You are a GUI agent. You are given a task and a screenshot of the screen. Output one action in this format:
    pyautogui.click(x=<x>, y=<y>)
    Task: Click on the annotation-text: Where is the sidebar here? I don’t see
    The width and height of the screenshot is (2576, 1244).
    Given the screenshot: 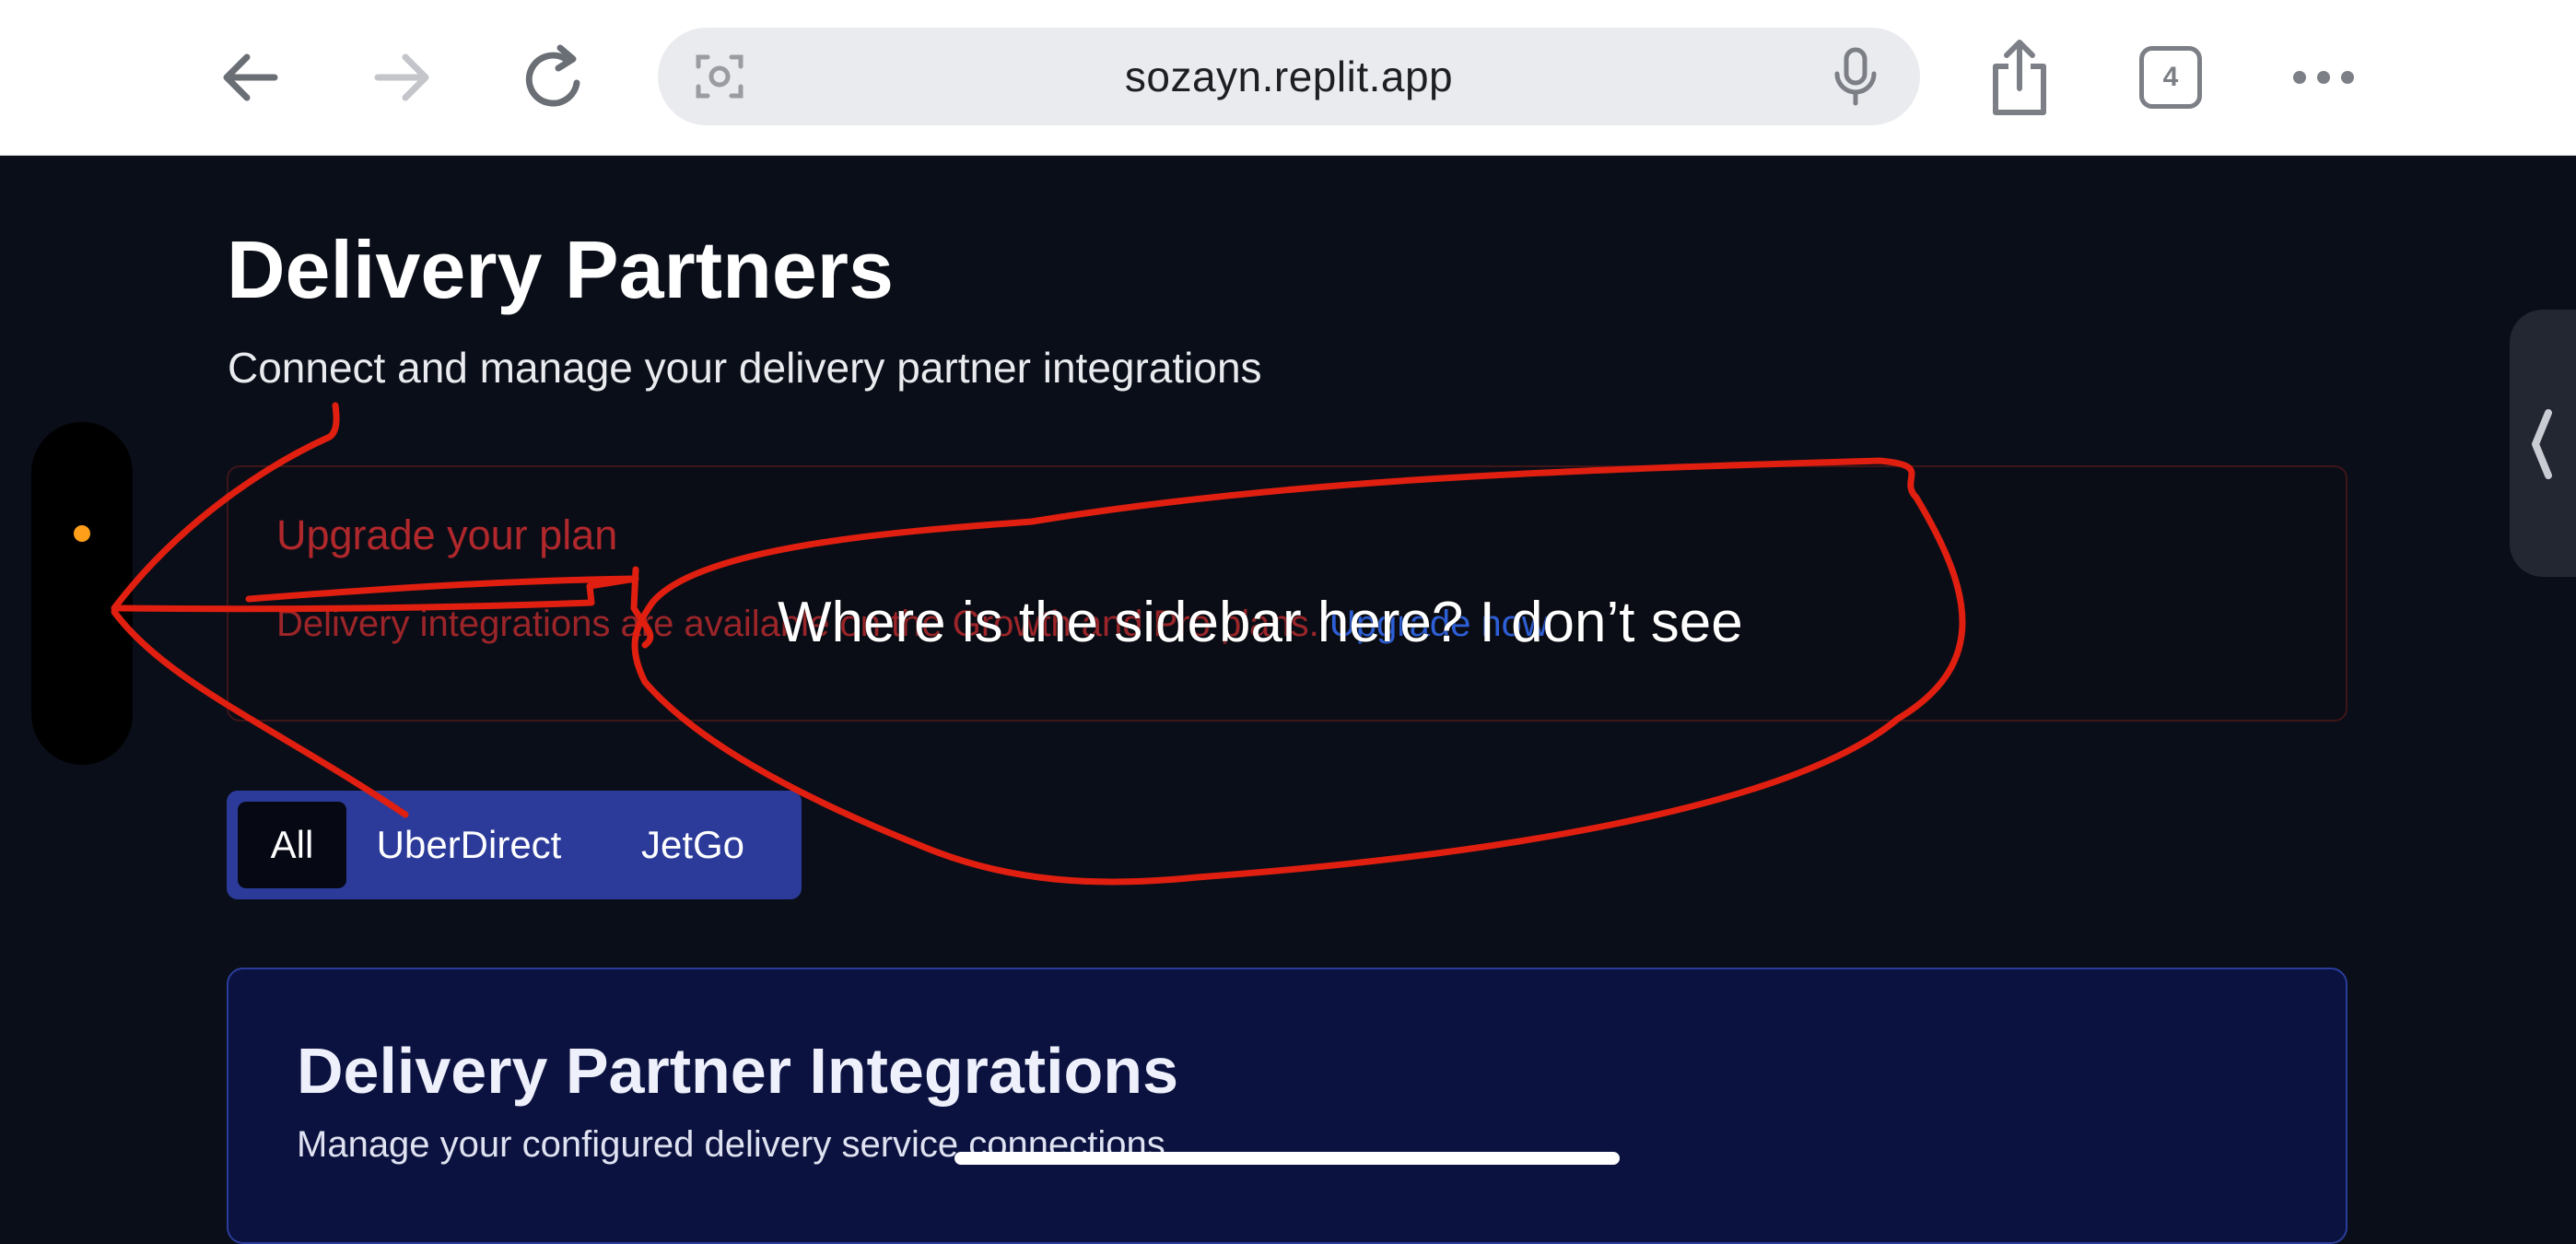 What is the action you would take?
    pyautogui.click(x=1260, y=622)
    